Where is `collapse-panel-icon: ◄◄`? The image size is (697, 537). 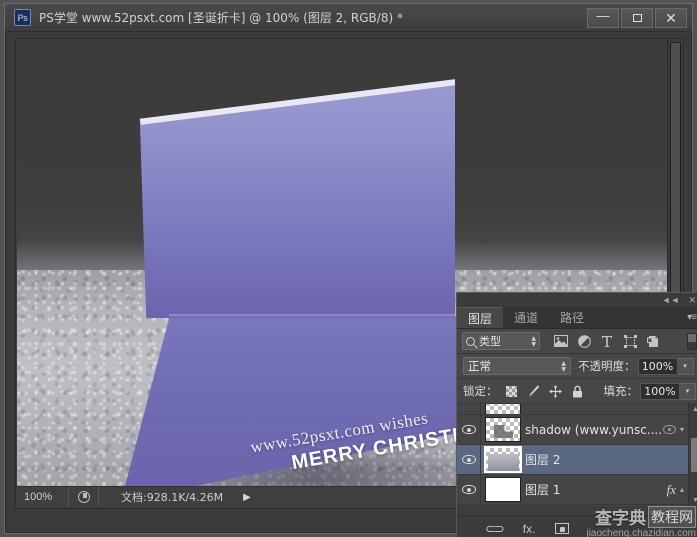
collapse-panel-icon: ◄◄ is located at coordinates (671, 300).